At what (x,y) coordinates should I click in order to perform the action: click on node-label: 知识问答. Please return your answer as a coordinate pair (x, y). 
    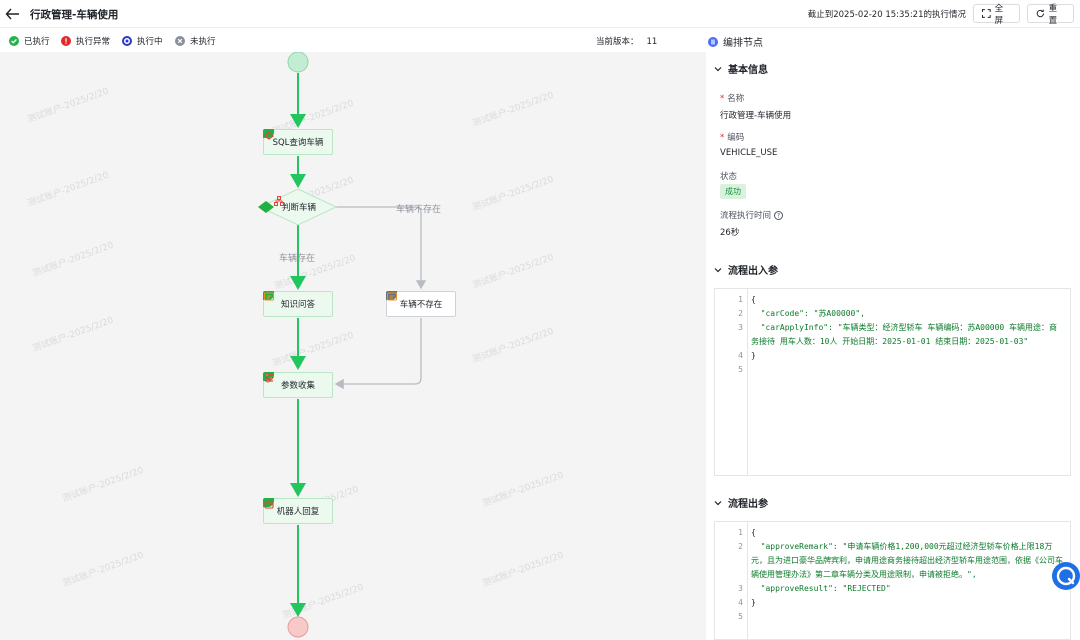
    Looking at the image, I should click on (297, 305).